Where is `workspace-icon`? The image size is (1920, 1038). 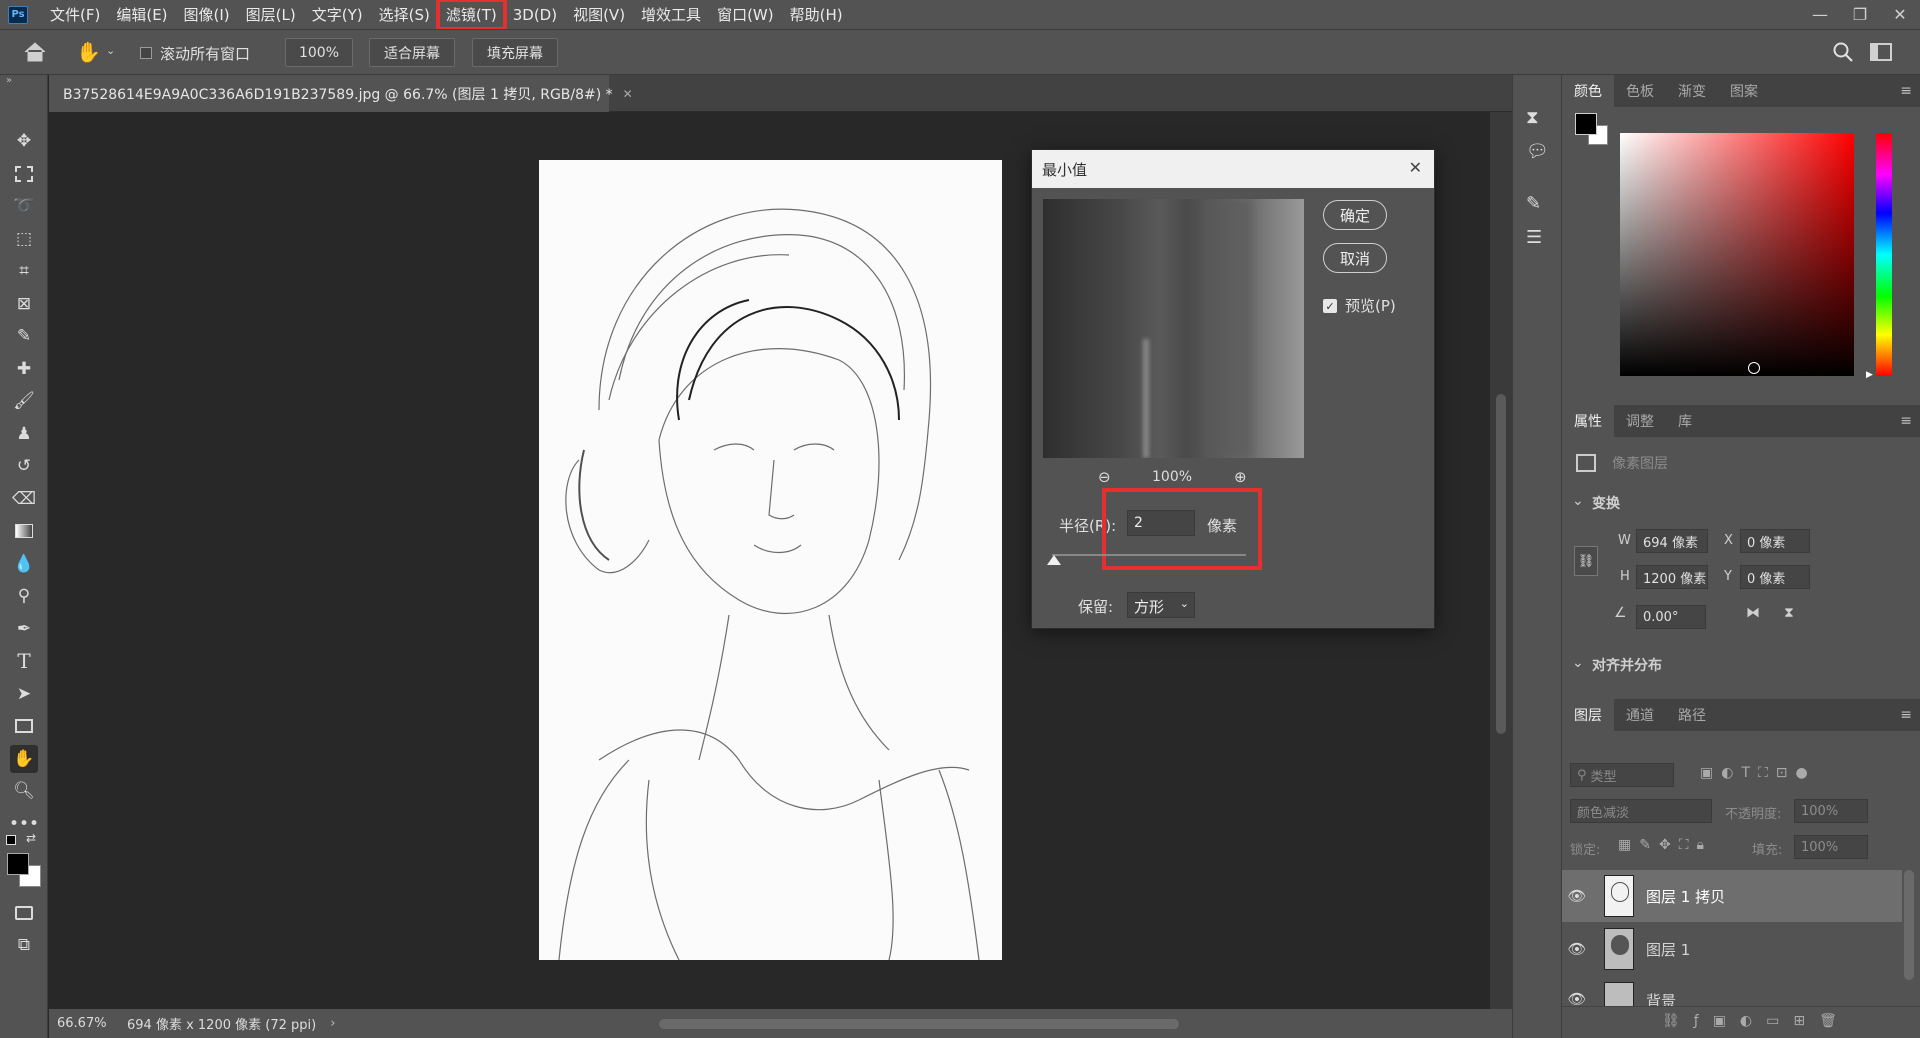 workspace-icon is located at coordinates (1881, 52).